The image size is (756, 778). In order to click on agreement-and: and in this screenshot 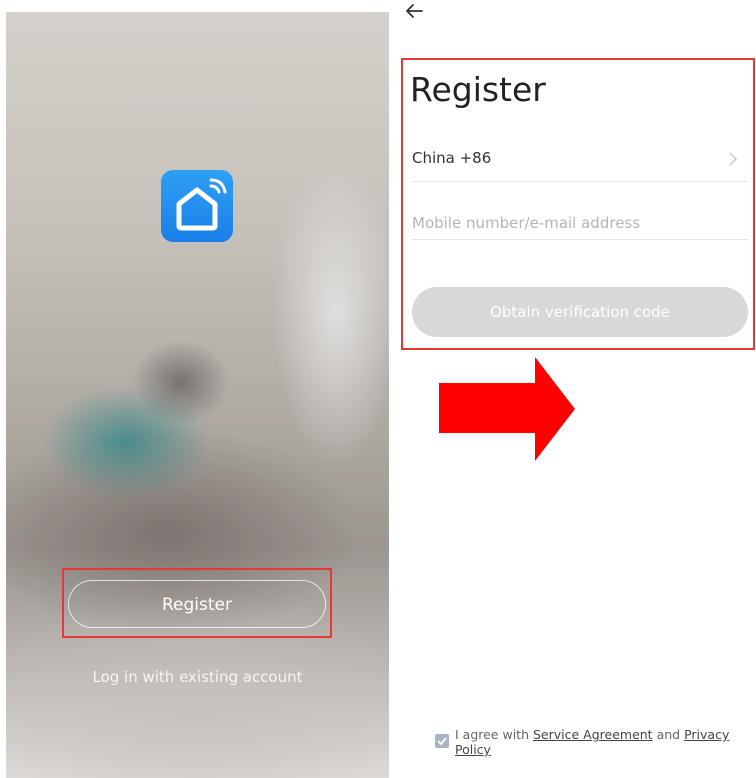, I will do `click(668, 734)`.